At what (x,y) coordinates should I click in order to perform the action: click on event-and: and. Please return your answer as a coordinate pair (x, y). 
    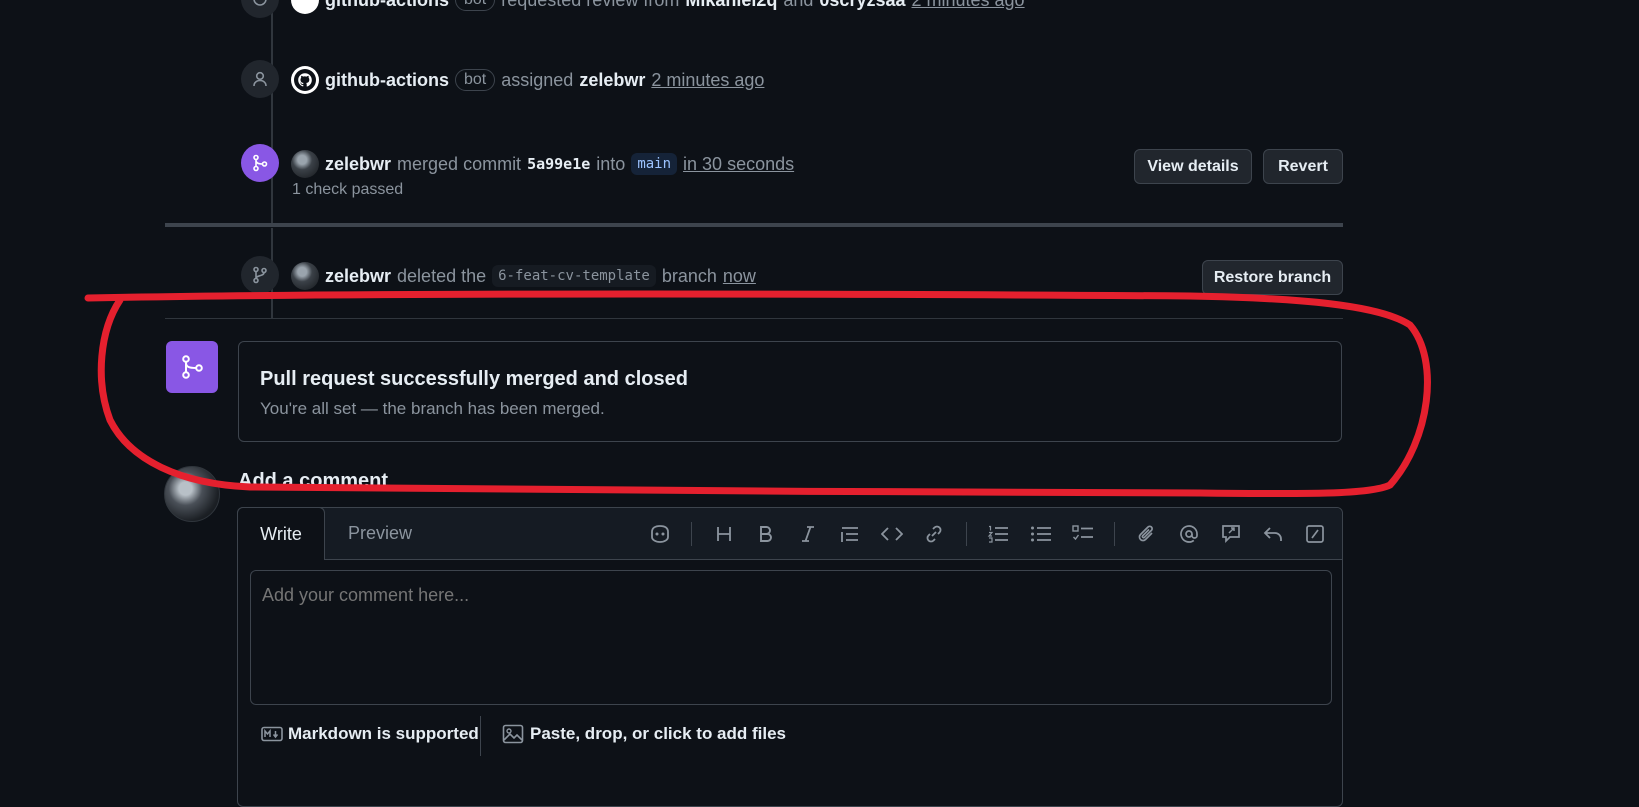
    Looking at the image, I should click on (798, 5).